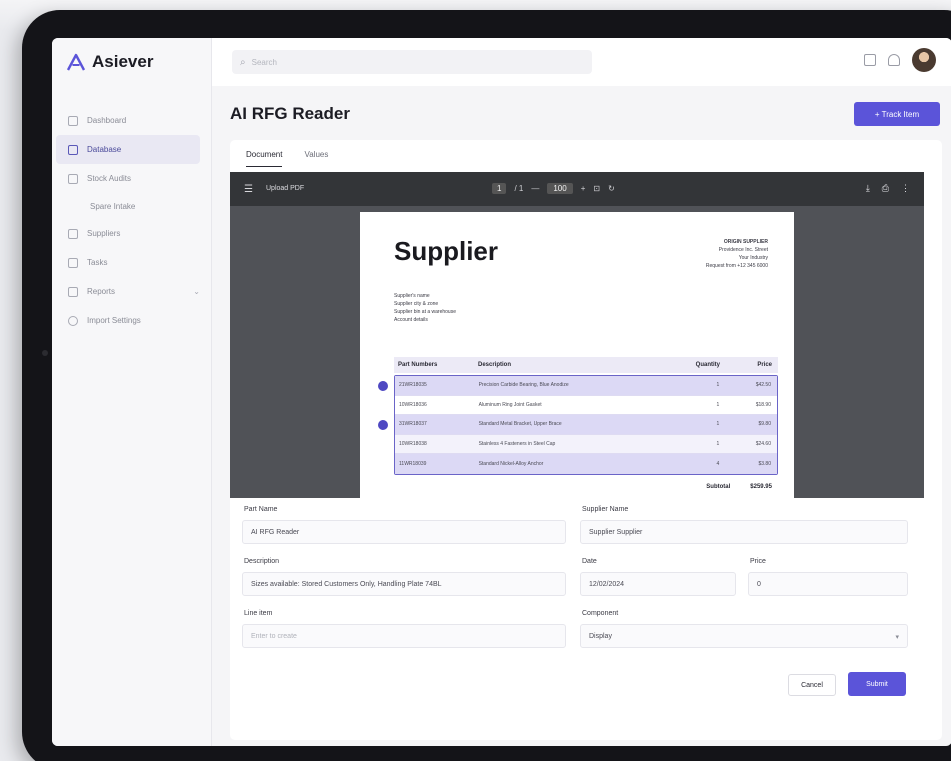 This screenshot has width=951, height=761. What do you see at coordinates (73, 262) in the screenshot?
I see `tasks-icon` at bounding box center [73, 262].